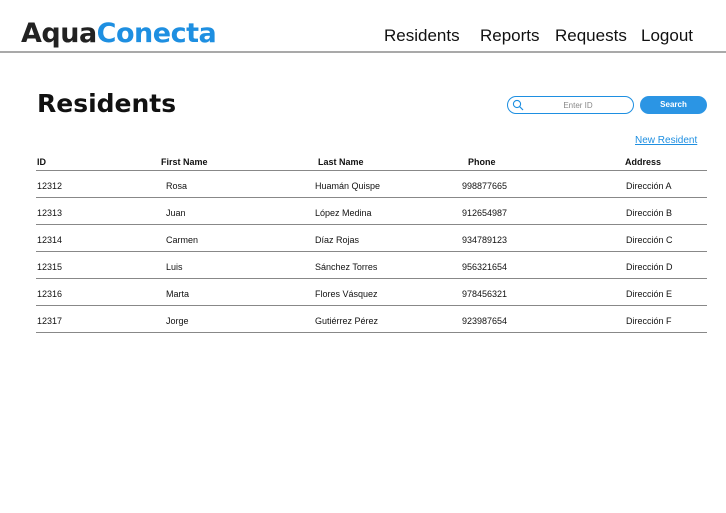 This screenshot has width=726, height=513. Describe the element at coordinates (649, 267) in the screenshot. I see `cell-address: Dirección D` at that location.